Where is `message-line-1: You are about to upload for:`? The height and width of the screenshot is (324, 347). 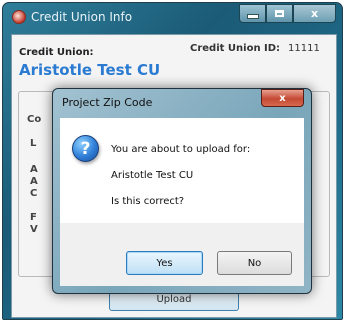
message-line-1: You are about to upload for: is located at coordinates (181, 149).